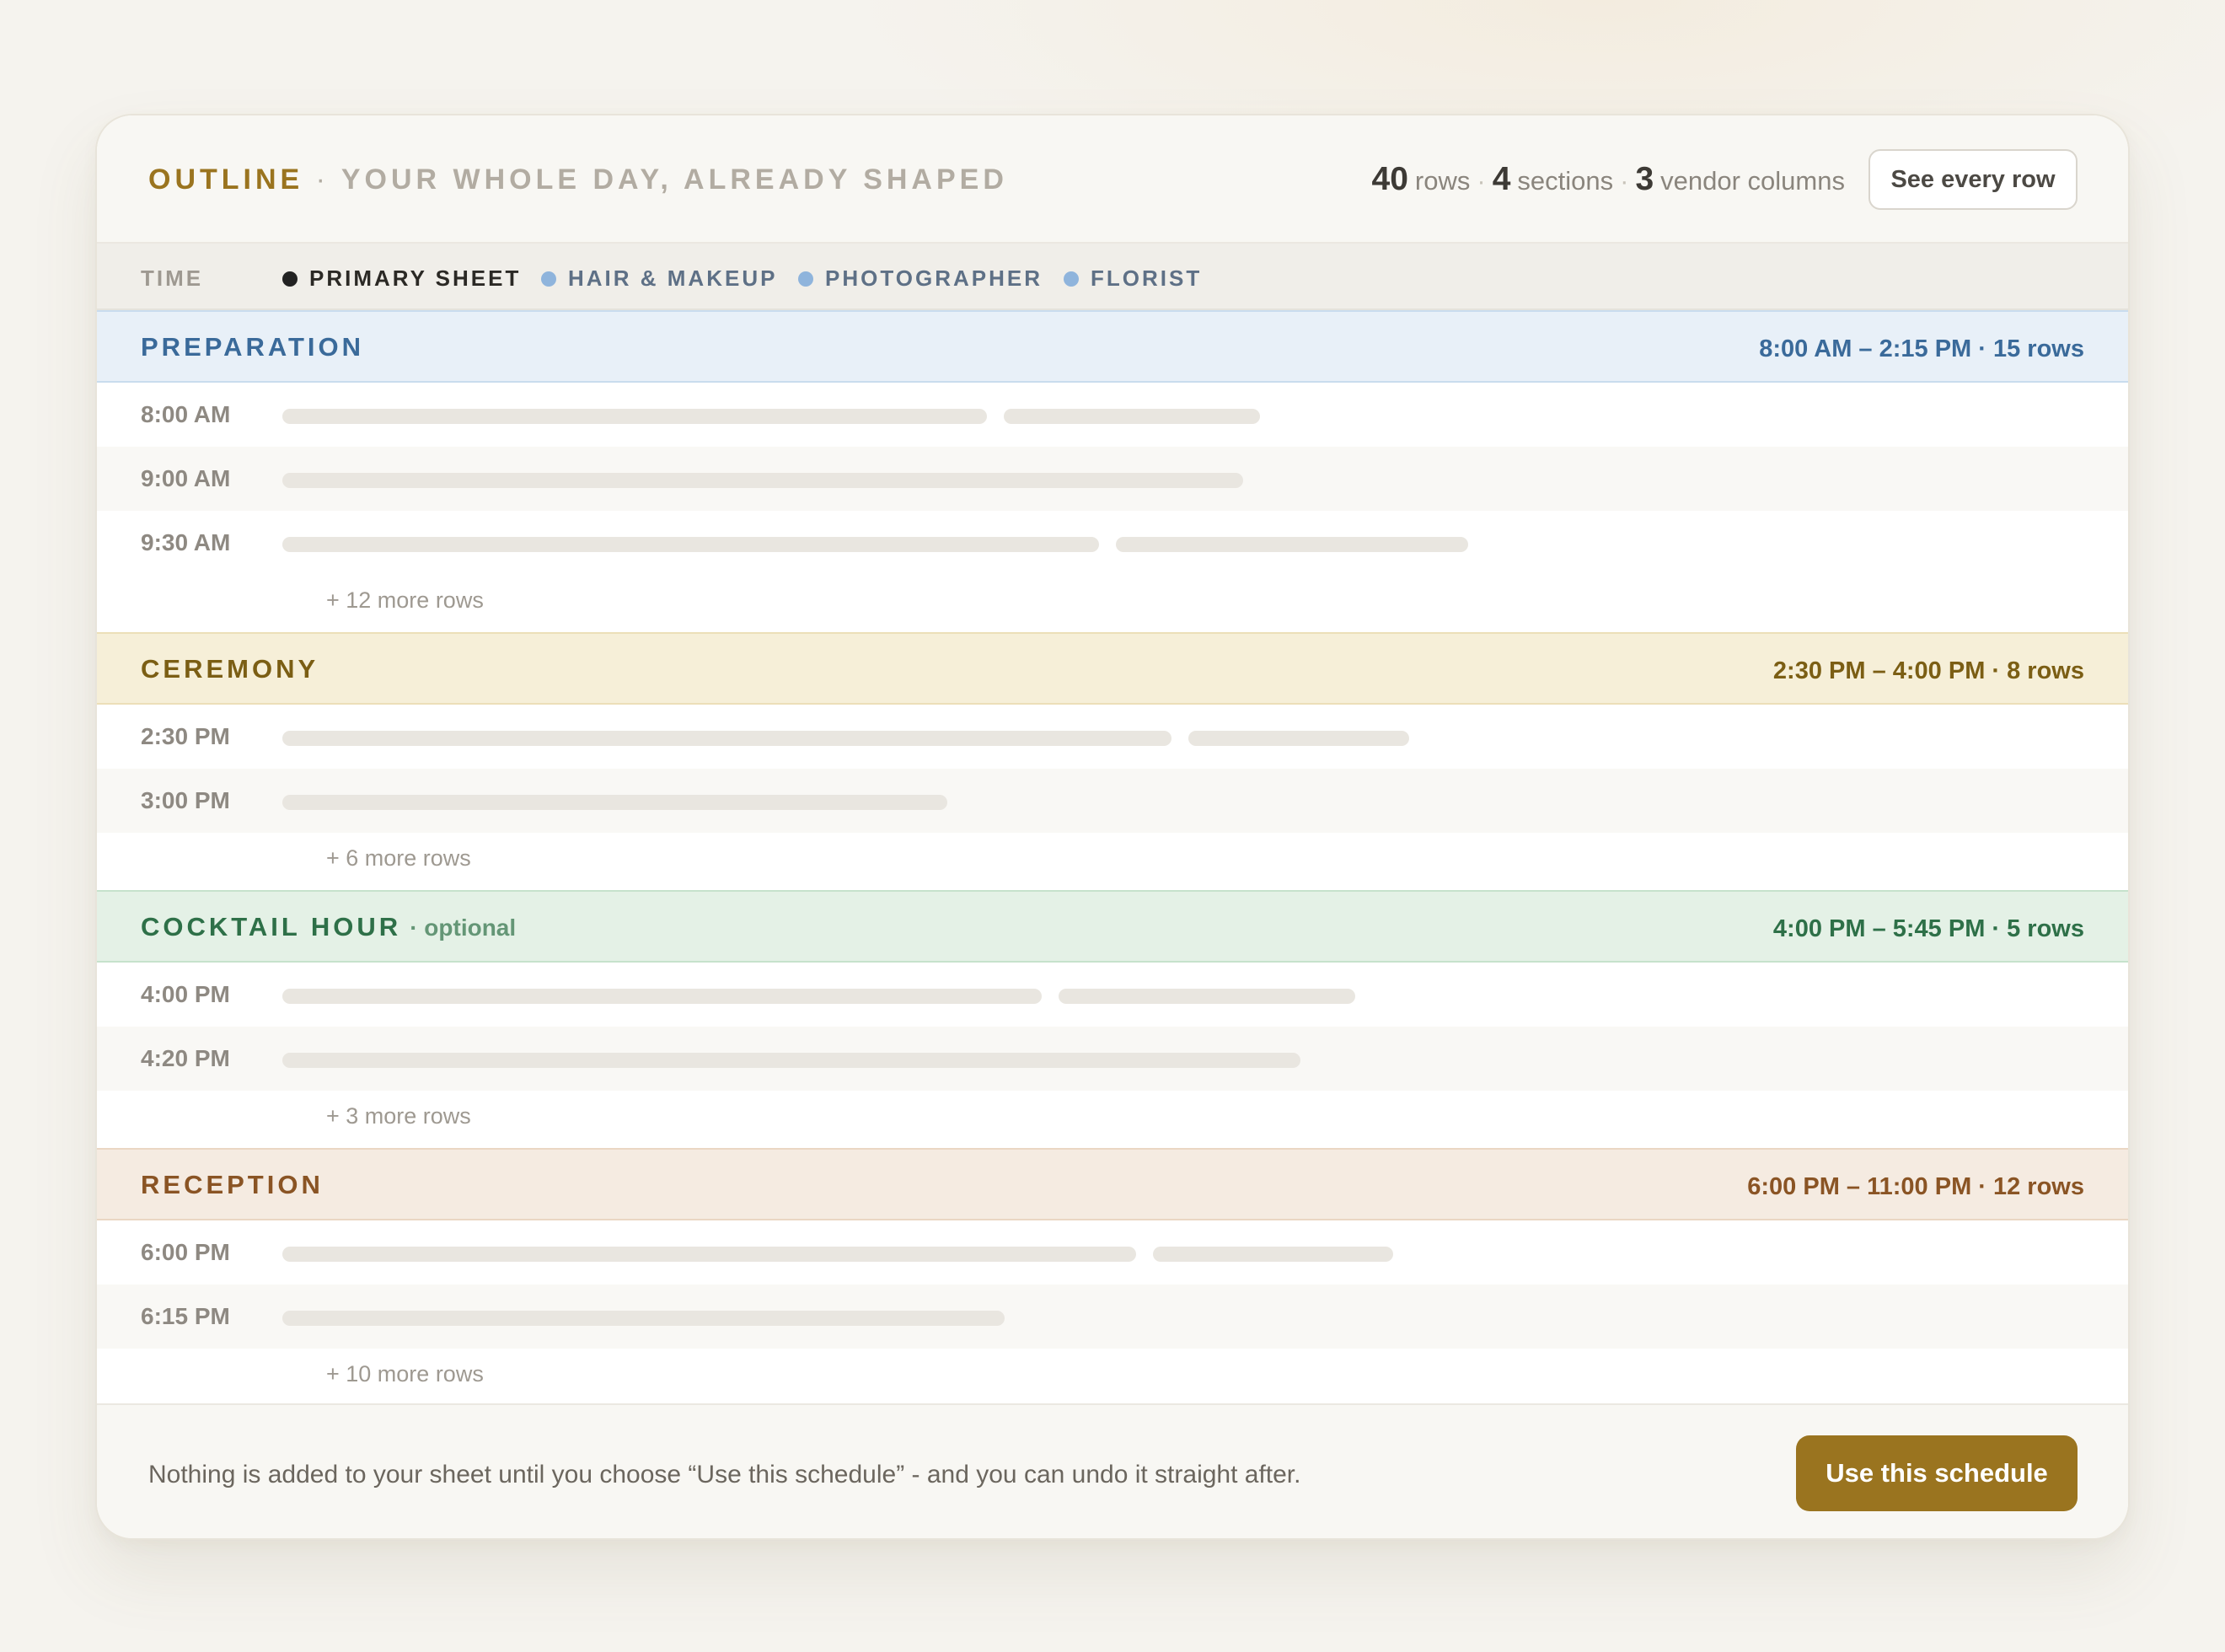  Describe the element at coordinates (253, 347) in the screenshot. I see `section-title: PREPARATION` at that location.